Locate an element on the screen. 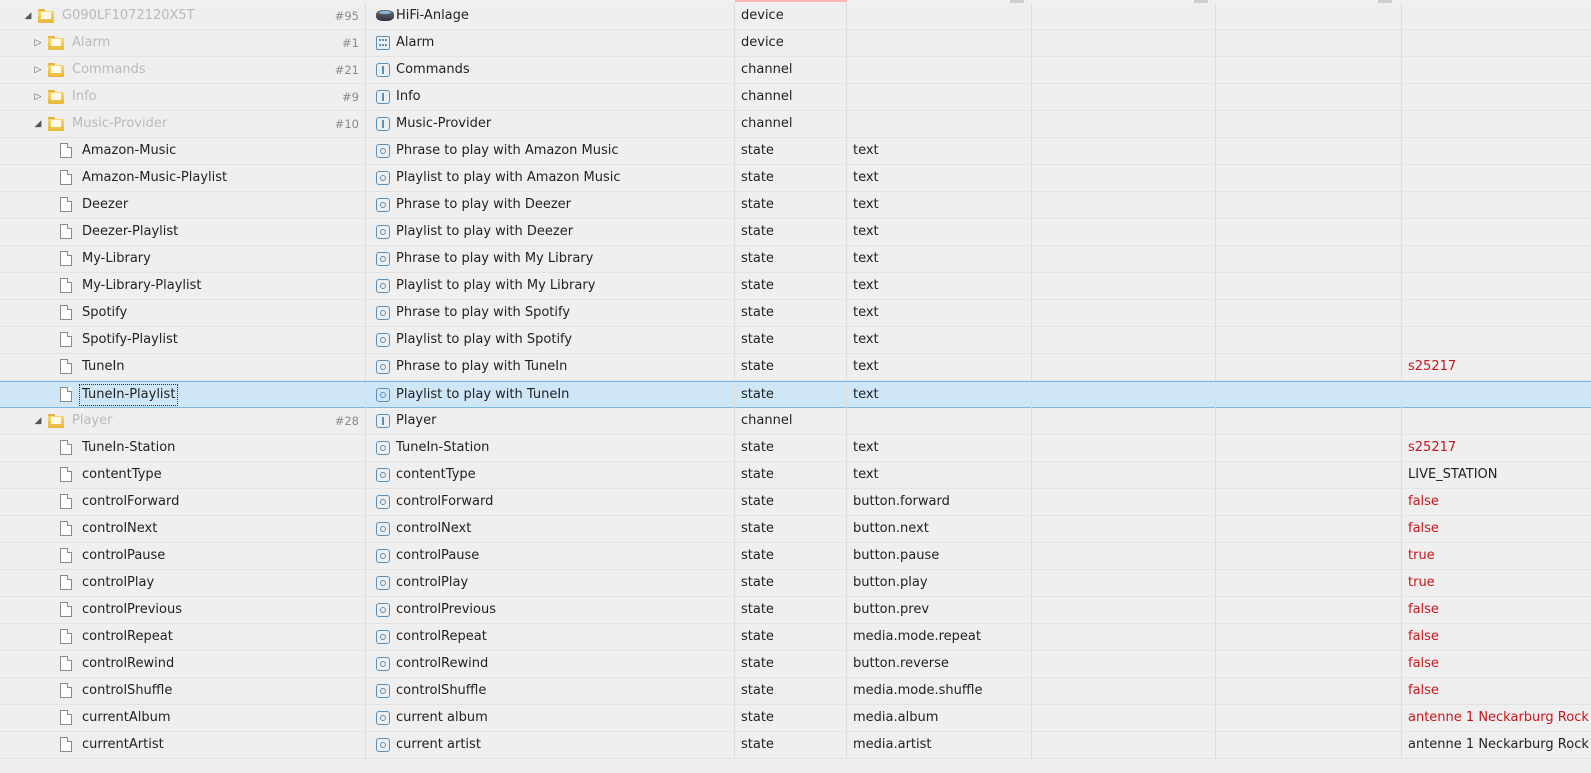 This screenshot has height=773, width=1591. name-cell: TuneIn-Playlist is located at coordinates (183, 395).